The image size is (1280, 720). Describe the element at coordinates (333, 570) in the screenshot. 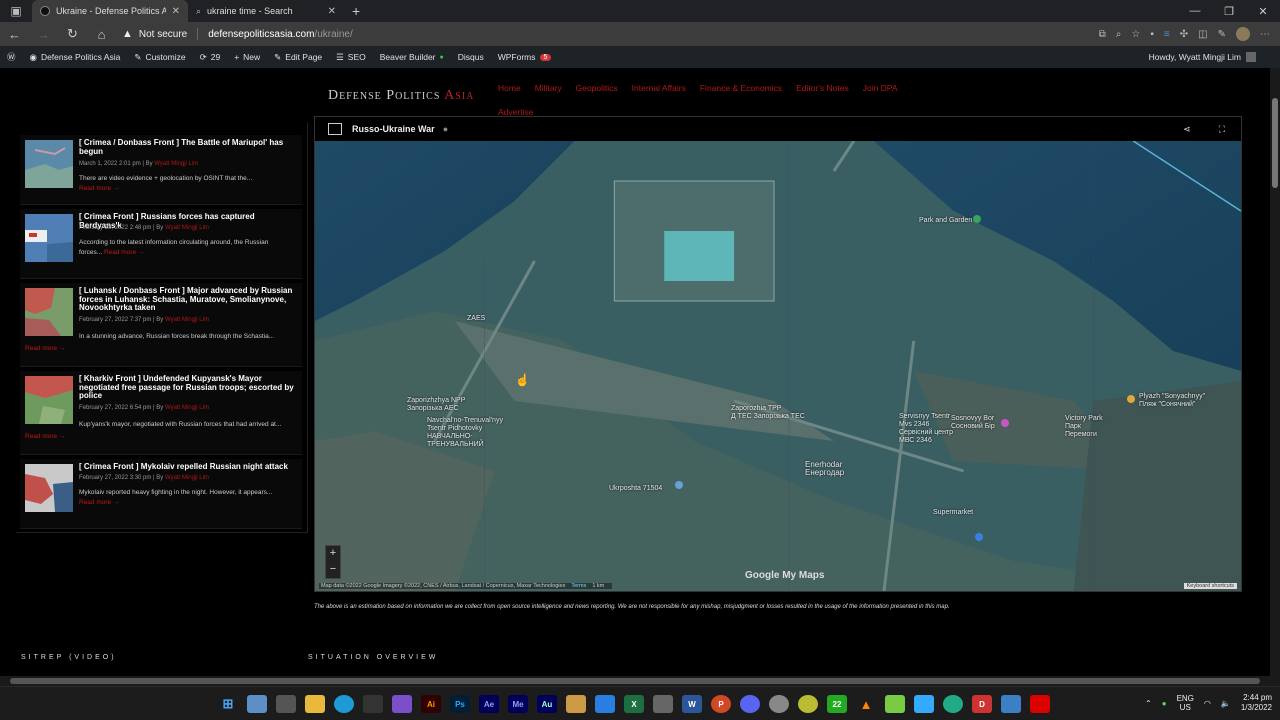

I see `zoom-out-button: −` at that location.